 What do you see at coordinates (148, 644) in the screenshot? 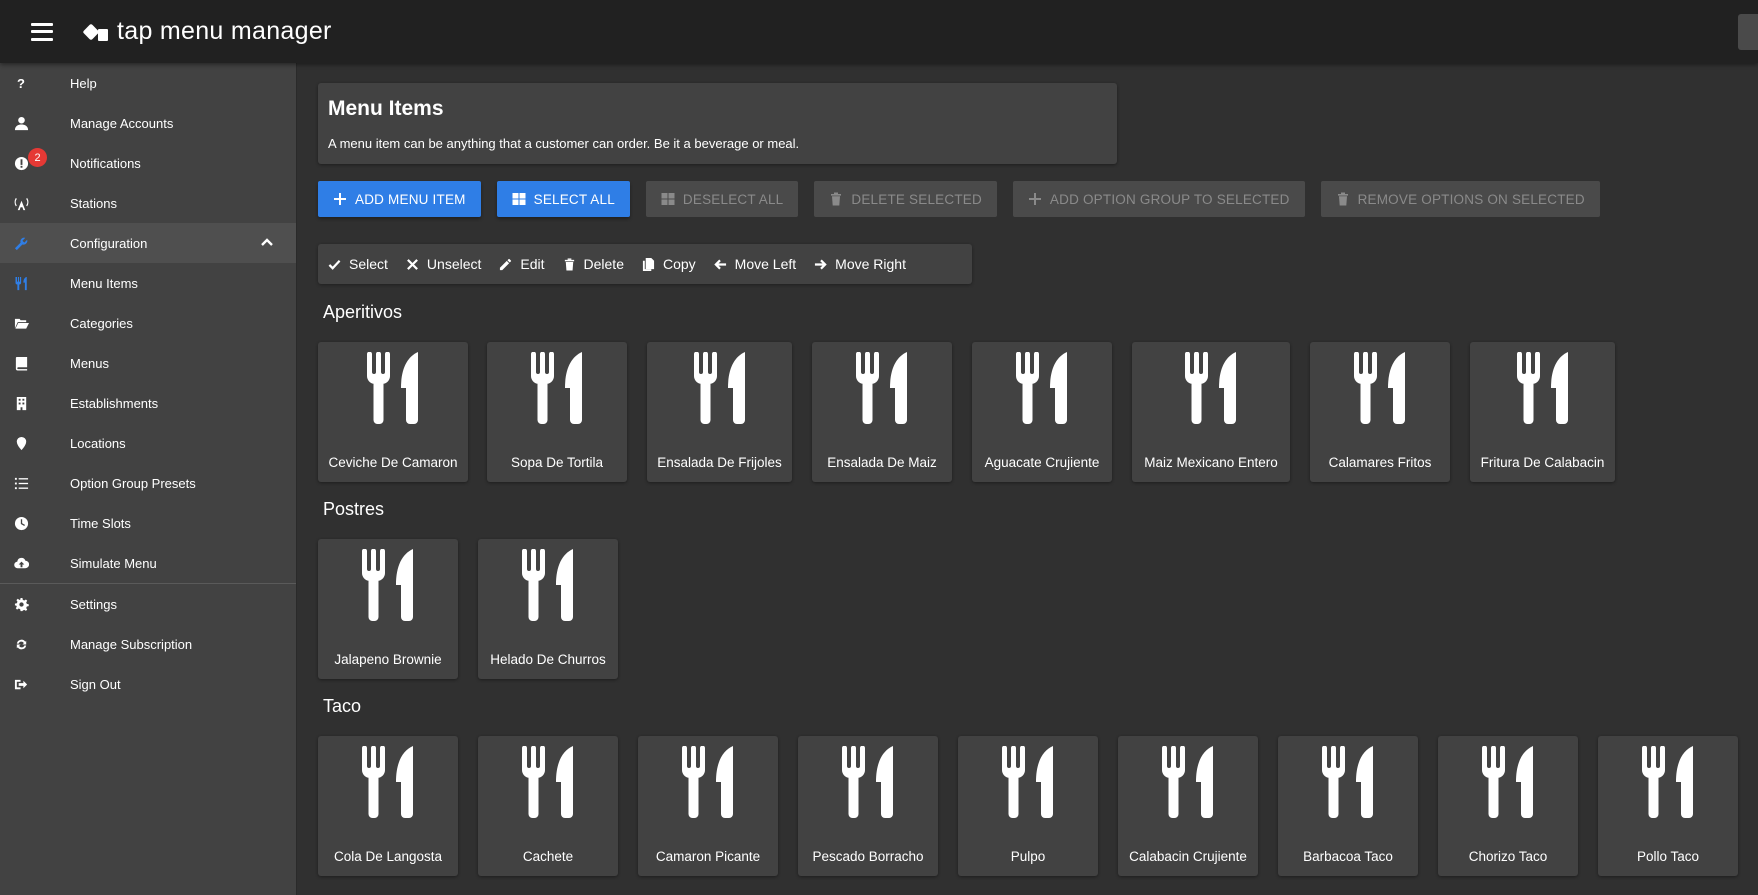
I see `sidebar-item-manage-subscription: Manage Subscription` at bounding box center [148, 644].